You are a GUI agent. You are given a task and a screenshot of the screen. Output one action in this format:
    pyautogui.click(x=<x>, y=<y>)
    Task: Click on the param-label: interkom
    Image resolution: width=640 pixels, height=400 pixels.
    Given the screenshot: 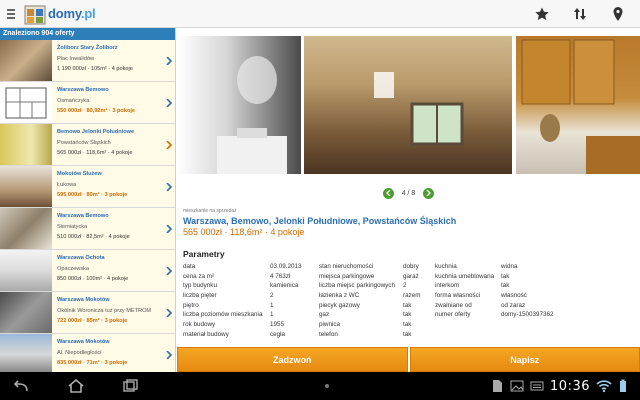 What is the action you would take?
    pyautogui.click(x=447, y=286)
    